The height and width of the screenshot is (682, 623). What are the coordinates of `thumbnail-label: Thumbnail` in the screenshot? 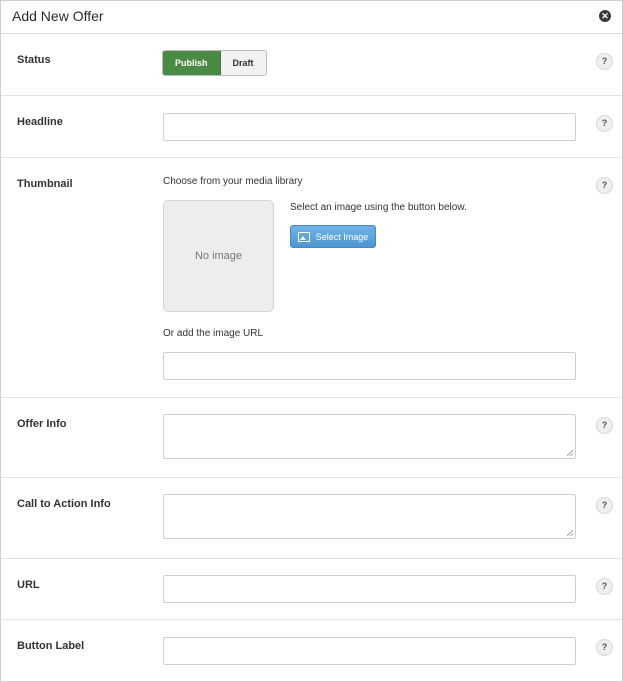 It's located at (45, 184).